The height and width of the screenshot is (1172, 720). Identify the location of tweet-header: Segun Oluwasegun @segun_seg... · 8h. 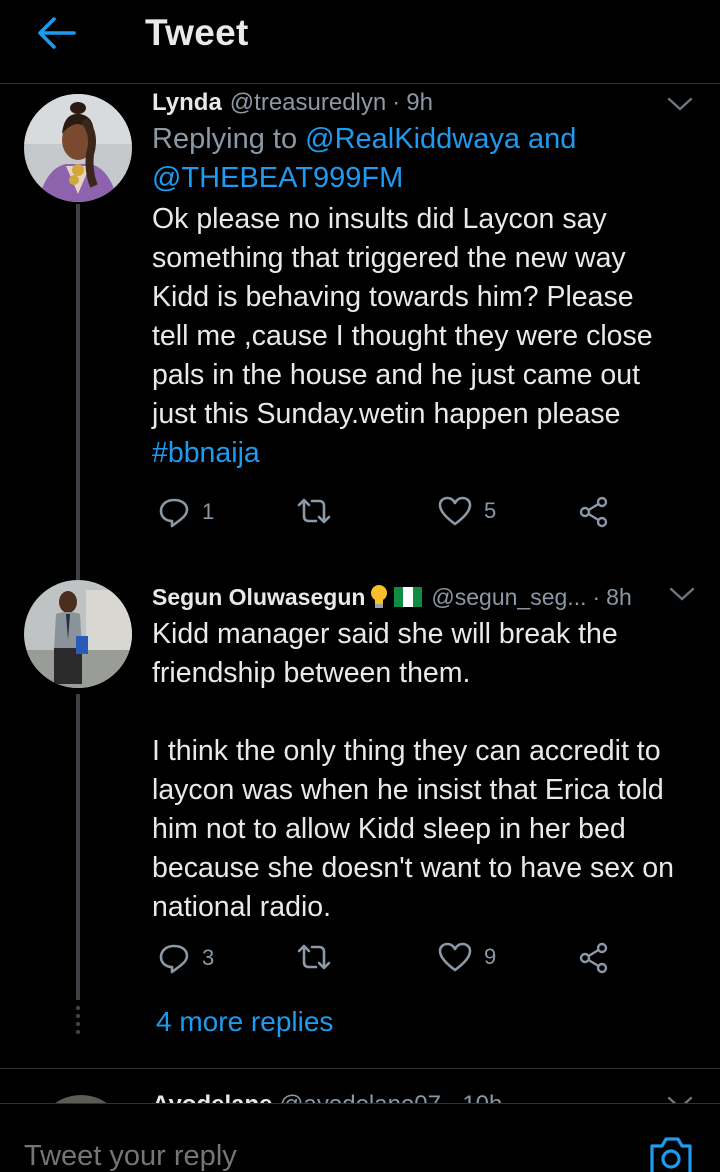
(423, 597).